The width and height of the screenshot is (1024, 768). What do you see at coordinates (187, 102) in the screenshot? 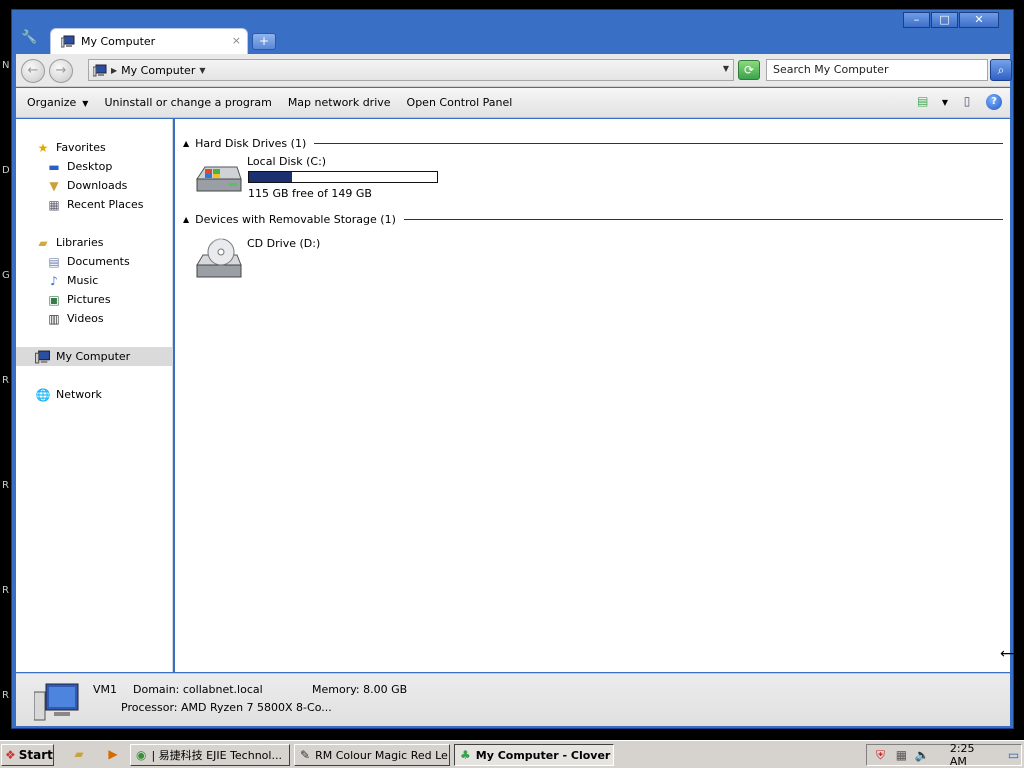
I see `uninstall-program-button: Uninstall or change a program` at bounding box center [187, 102].